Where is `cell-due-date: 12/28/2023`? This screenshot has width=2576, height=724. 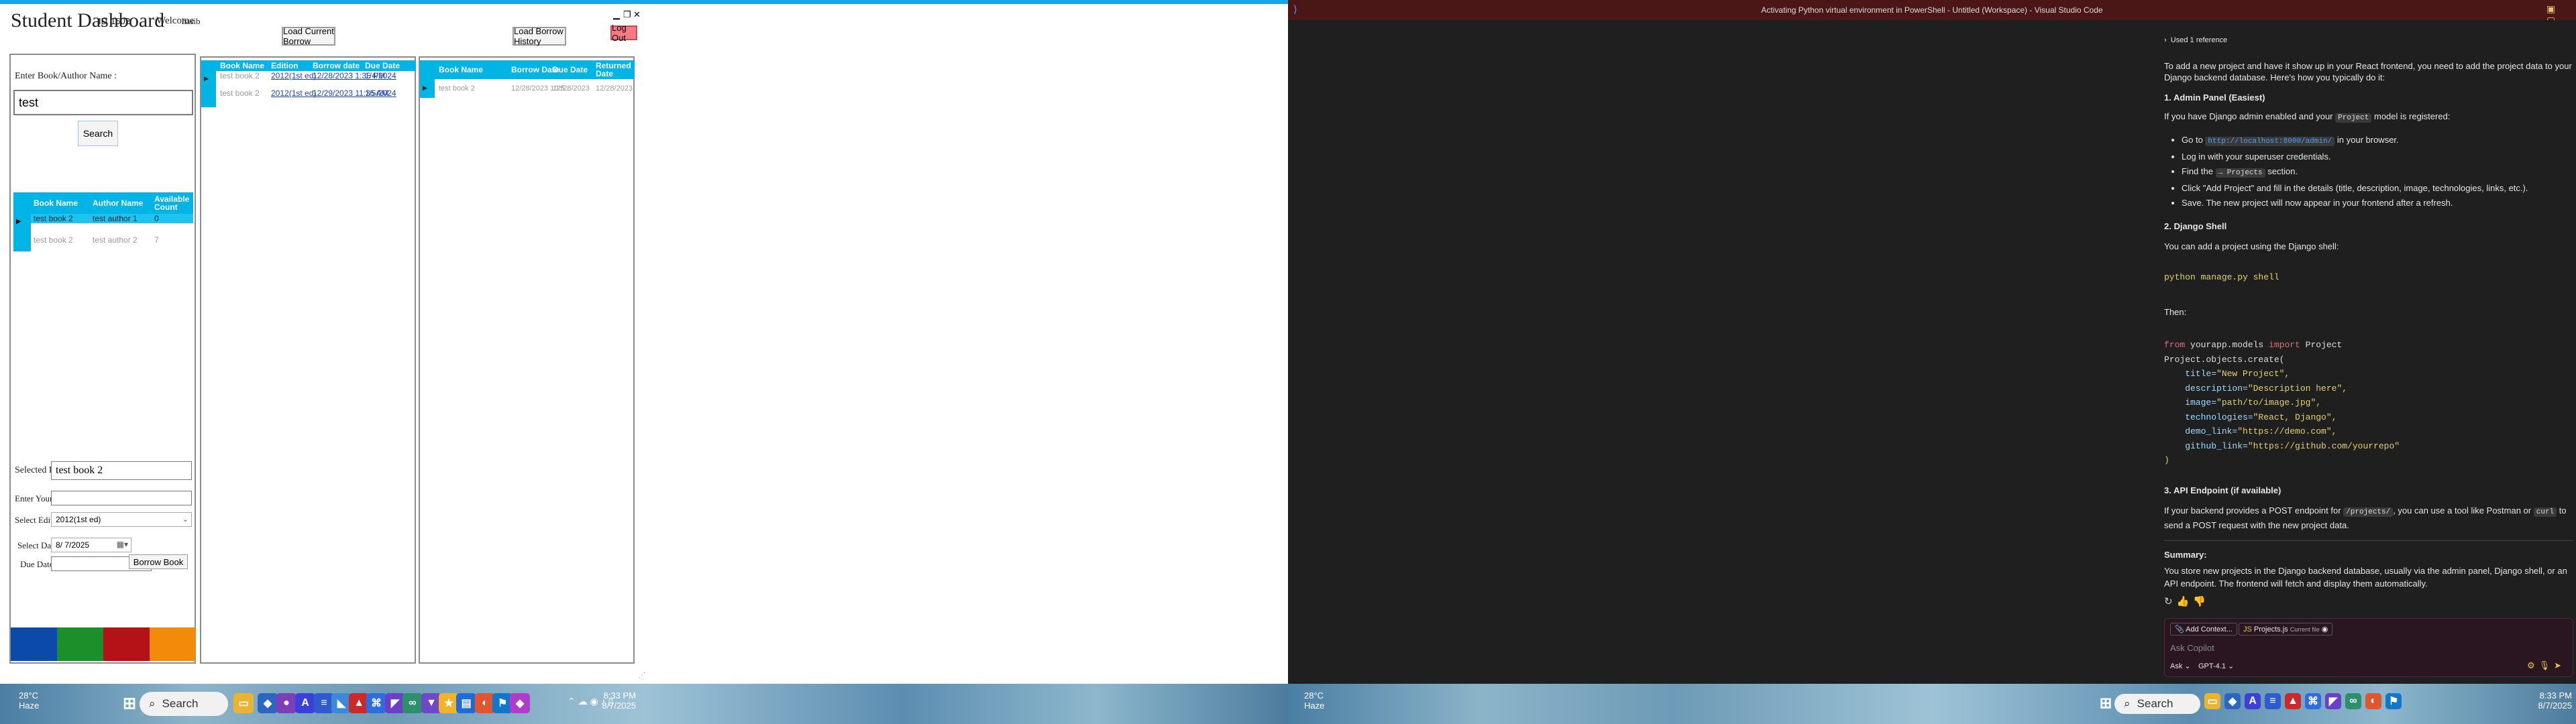 cell-due-date: 12/28/2023 is located at coordinates (571, 89).